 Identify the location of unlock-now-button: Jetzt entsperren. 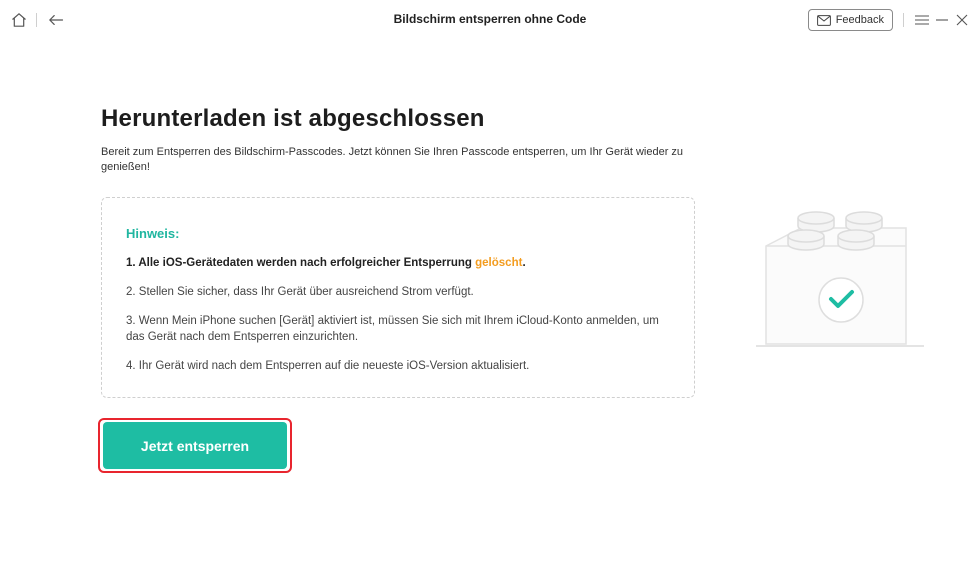
(195, 445).